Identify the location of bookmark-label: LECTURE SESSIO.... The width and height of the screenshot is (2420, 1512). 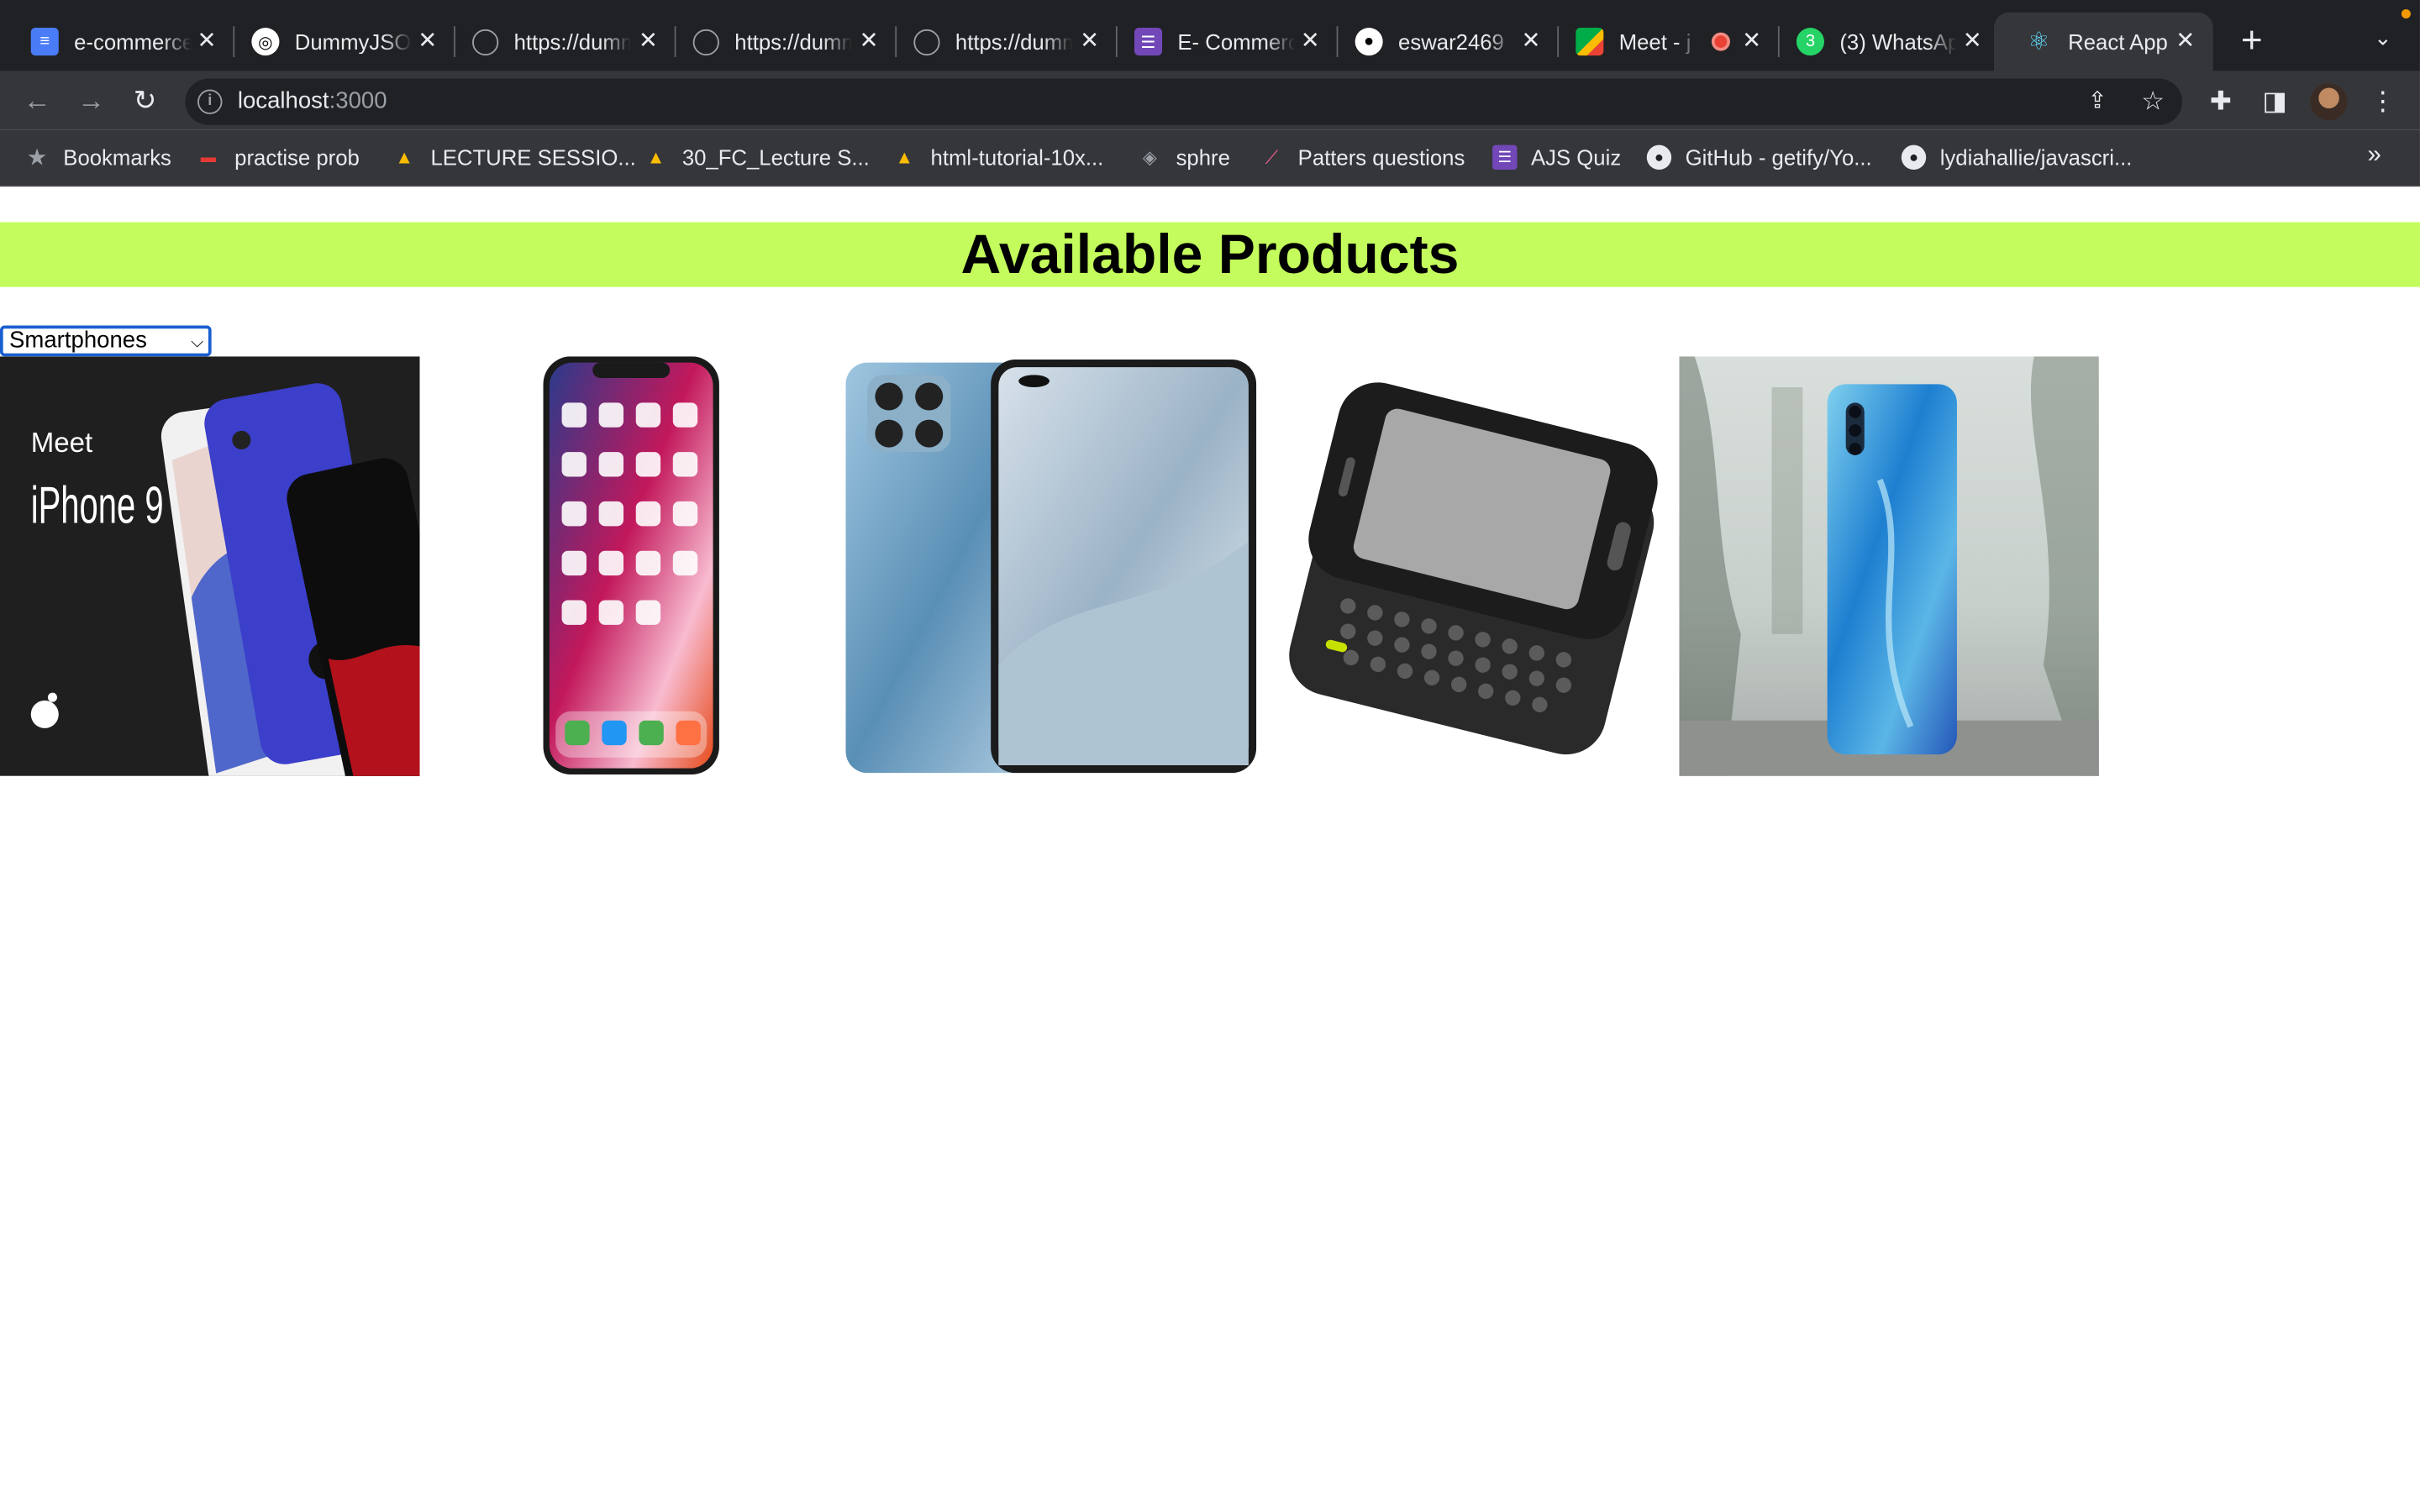
(533, 157).